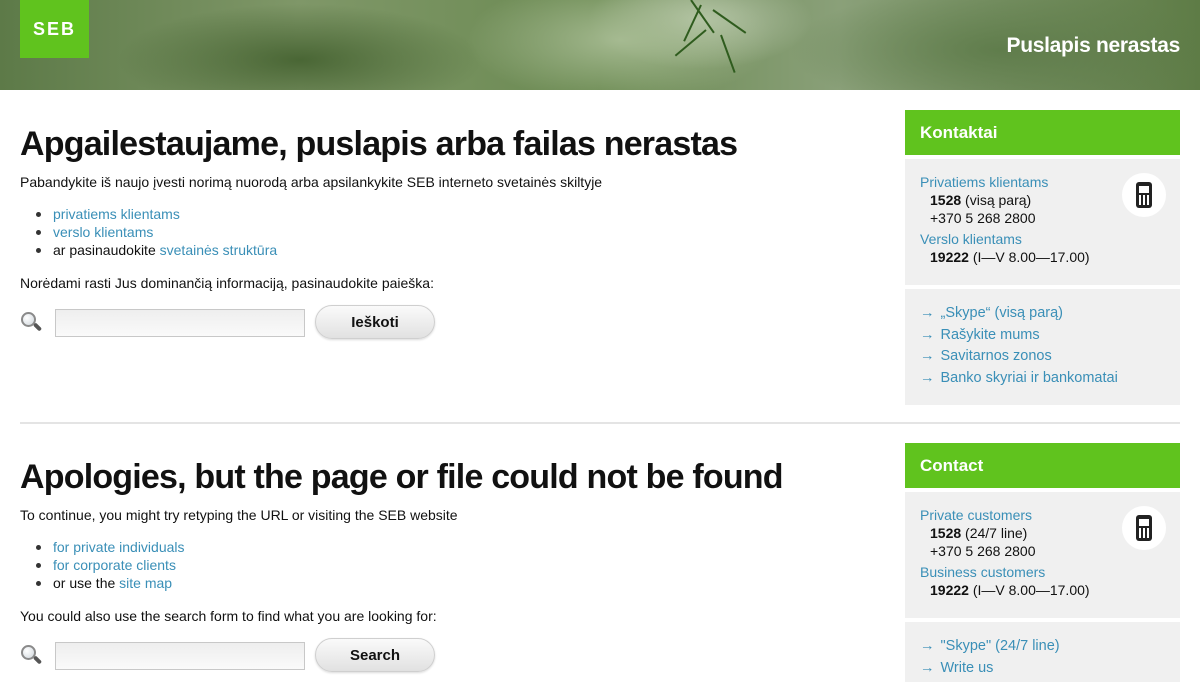  I want to click on search-form-lt: Ieškoti, so click(450, 323).